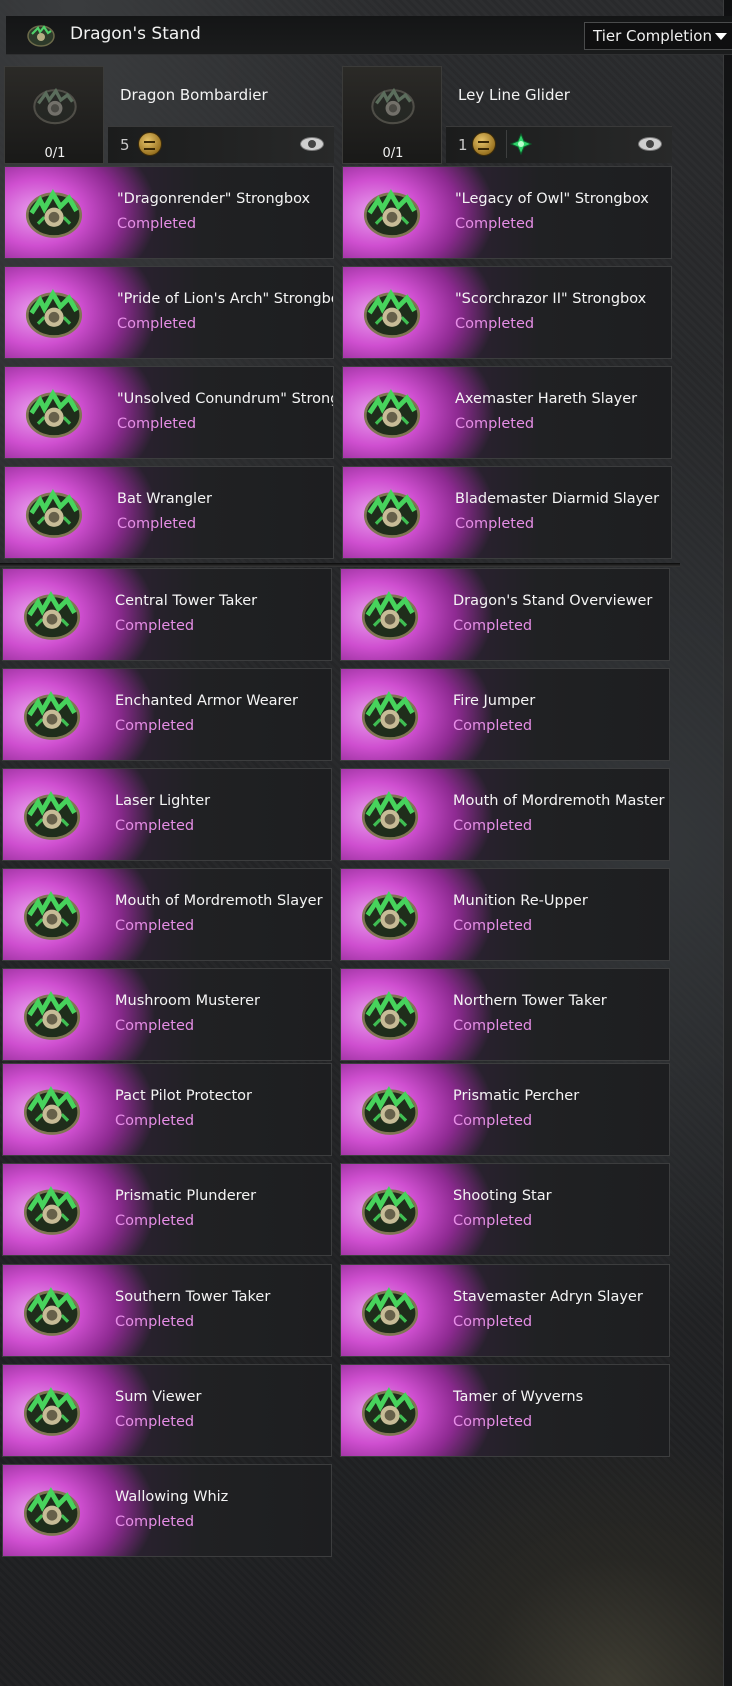 The image size is (732, 1686). Describe the element at coordinates (167, 1510) in the screenshot. I see `achievement-card: Wallowing Whiz Completed` at that location.